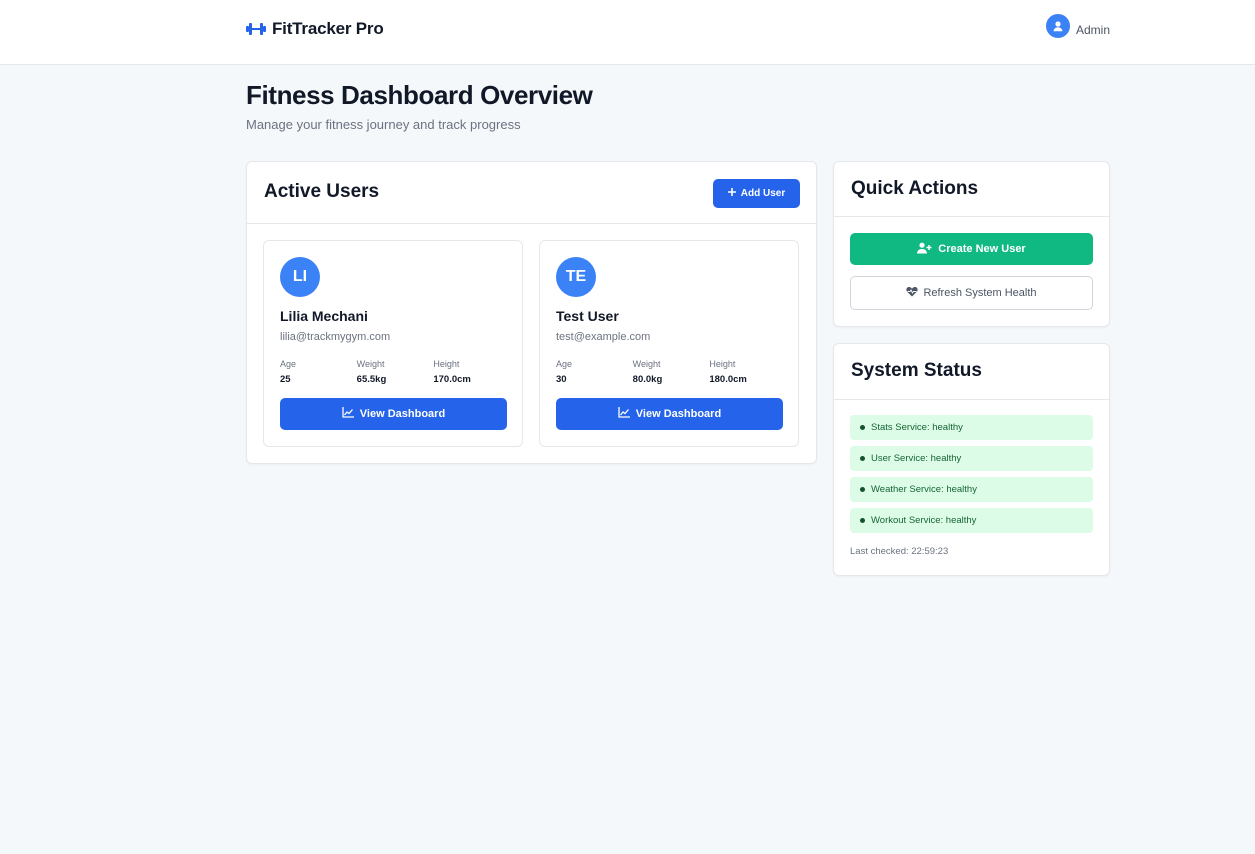 This screenshot has height=854, width=1255. I want to click on user-stats: Age 30 Weight 80.0kg Height 180.0cm, so click(671, 372).